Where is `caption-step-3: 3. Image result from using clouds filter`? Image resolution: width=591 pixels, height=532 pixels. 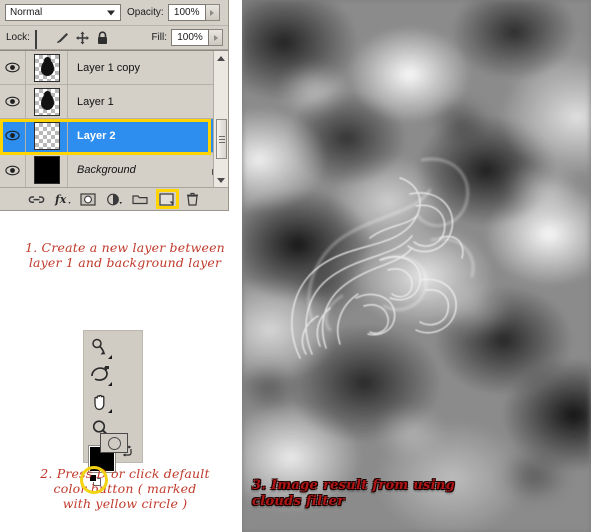 caption-step-3: 3. Image result from using clouds filter is located at coordinates (354, 493).